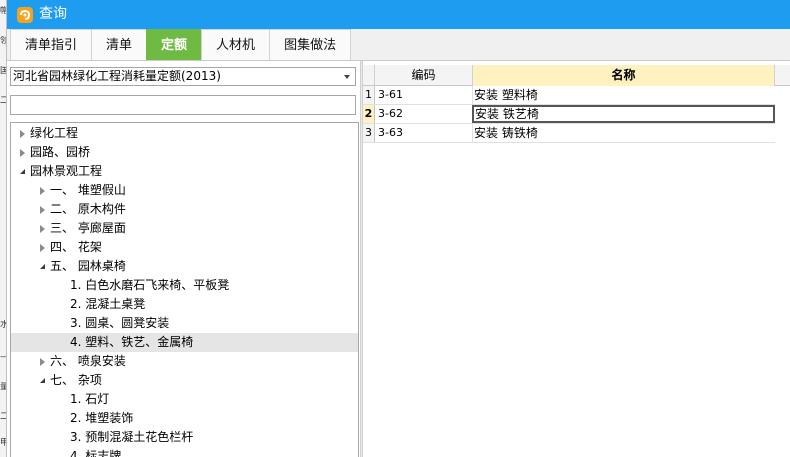 The image size is (790, 457). What do you see at coordinates (88, 228) in the screenshot?
I see `tree-node-label: 三、 亭廊屋面` at bounding box center [88, 228].